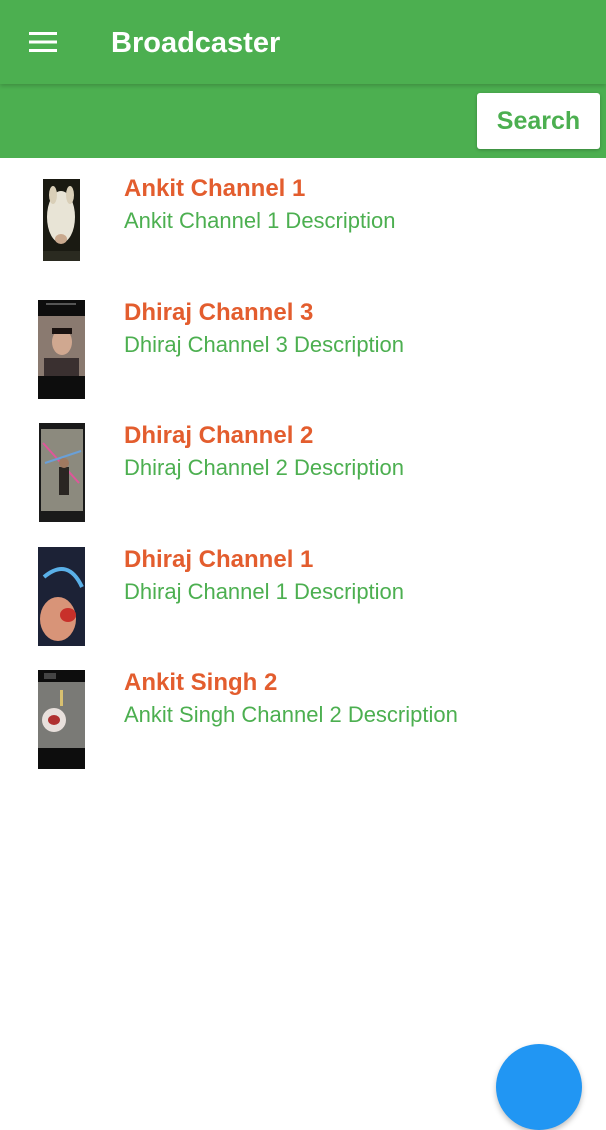 This screenshot has width=606, height=1130. What do you see at coordinates (303, 42) in the screenshot?
I see `app-bar: Broadcaster` at bounding box center [303, 42].